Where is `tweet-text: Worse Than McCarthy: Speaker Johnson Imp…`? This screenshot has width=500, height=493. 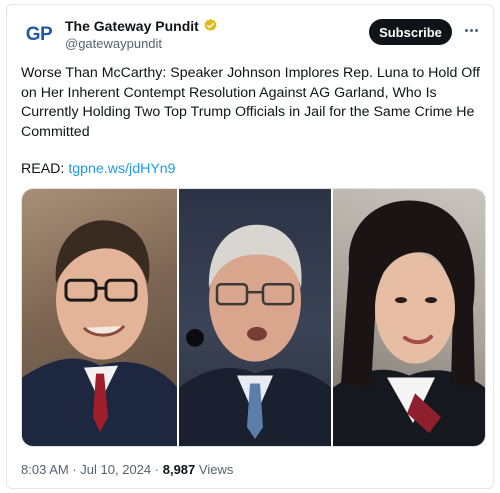 tweet-text: Worse Than McCarthy: Speaker Johnson Imp… is located at coordinates (250, 102).